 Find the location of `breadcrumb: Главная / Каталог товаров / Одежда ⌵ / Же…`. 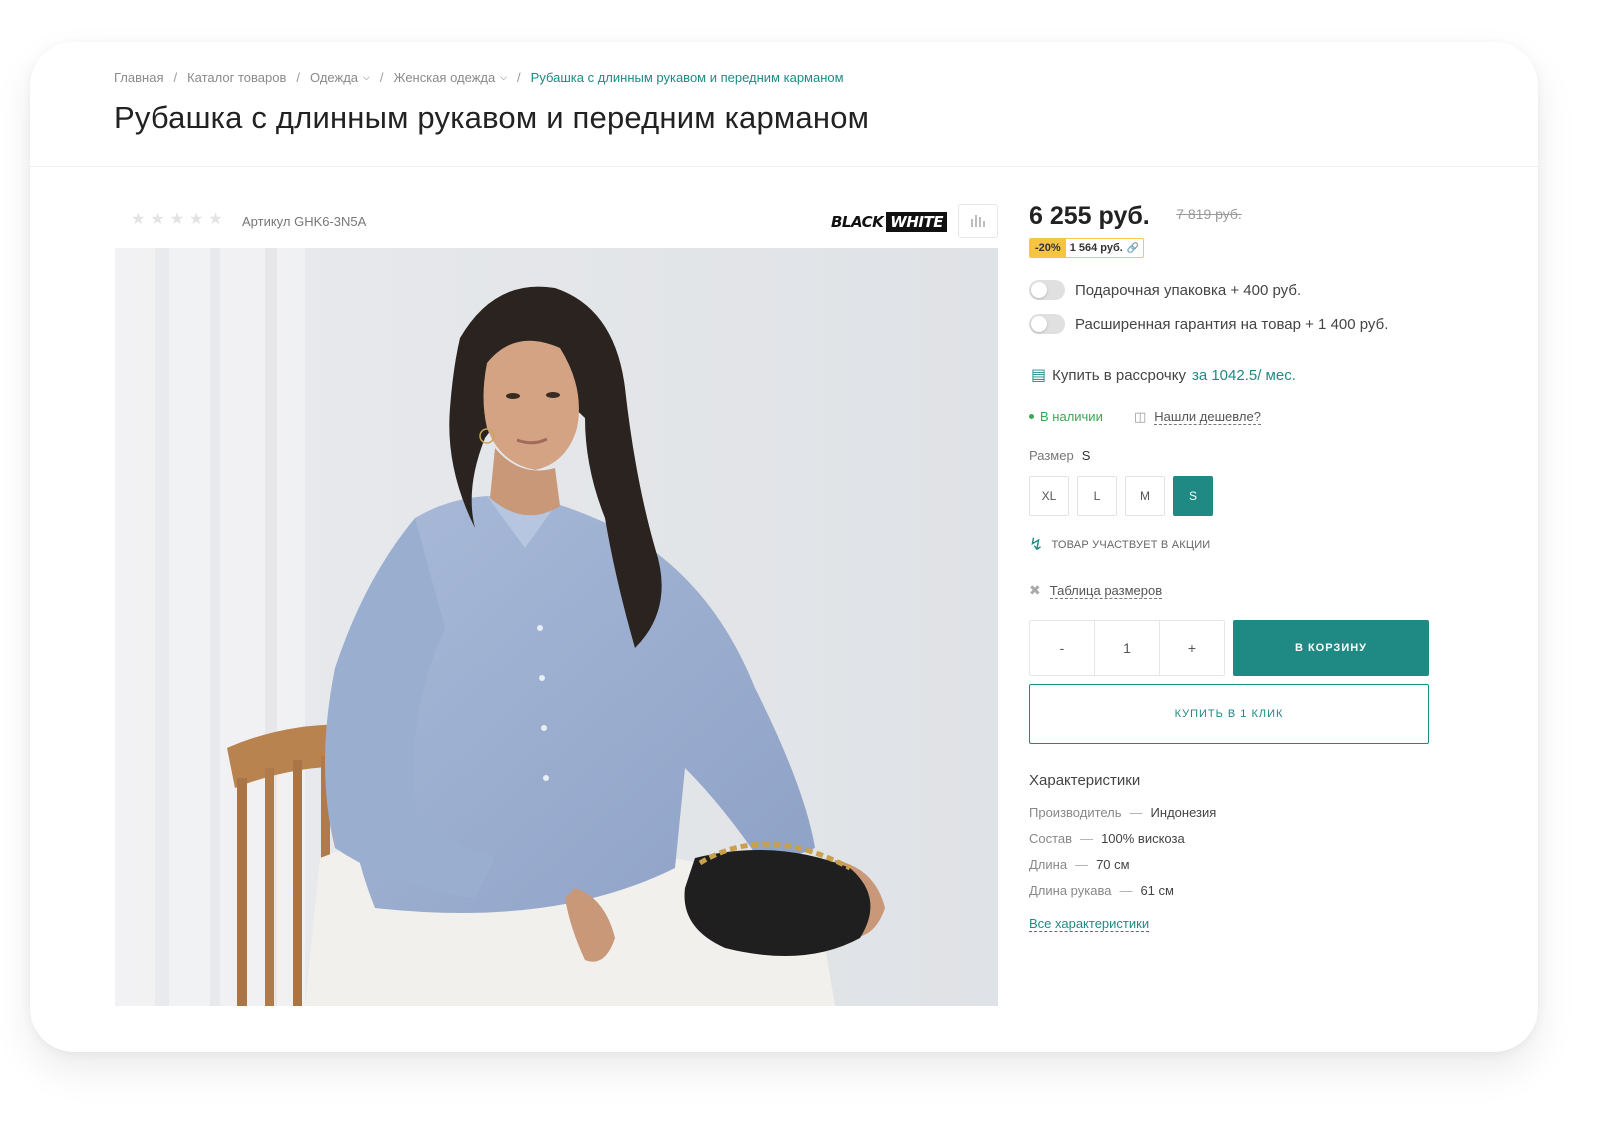

breadcrumb: Главная / Каталог товаров / Одежда ⌵ / Же… is located at coordinates (479, 77).